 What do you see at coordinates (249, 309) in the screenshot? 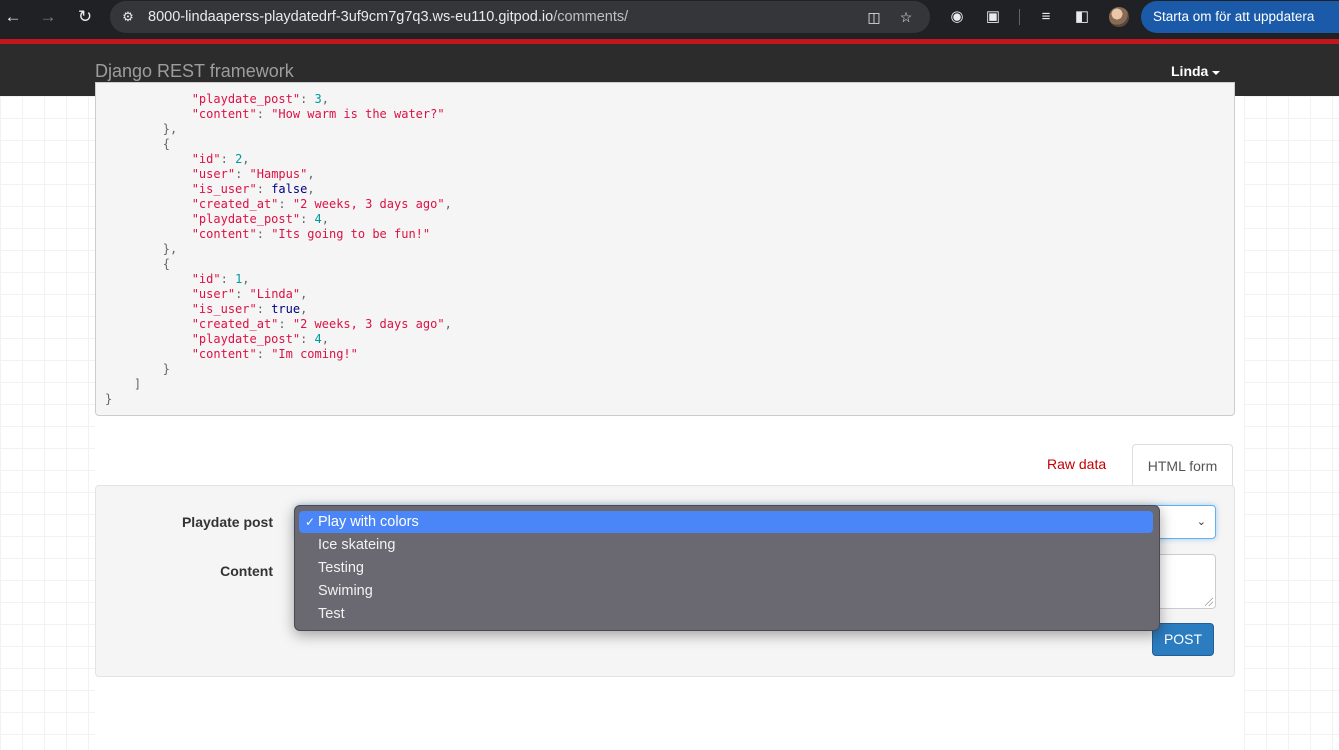
I see `json-line: "is_user": true,` at bounding box center [249, 309].